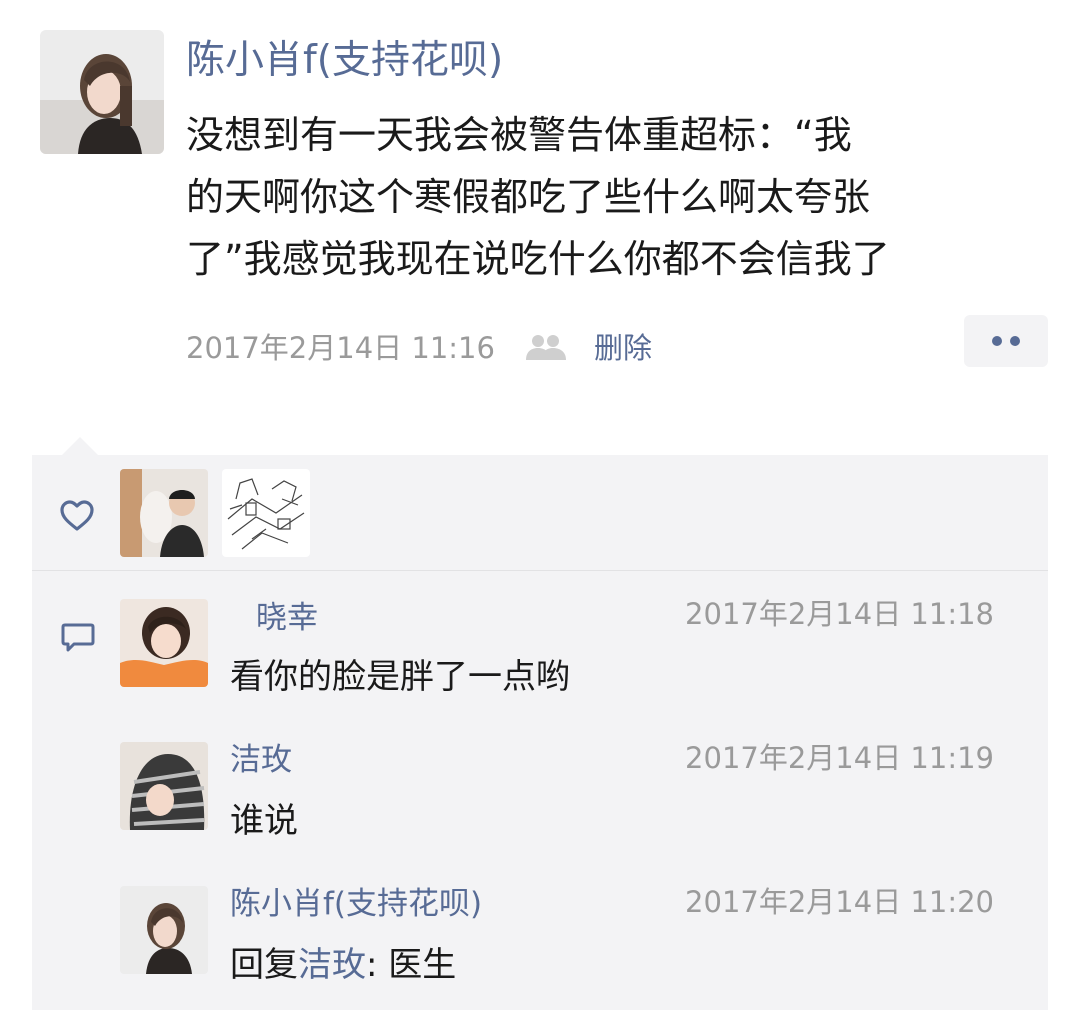 The image size is (1080, 1010). What do you see at coordinates (623, 348) in the screenshot?
I see `delete-button: 删除` at bounding box center [623, 348].